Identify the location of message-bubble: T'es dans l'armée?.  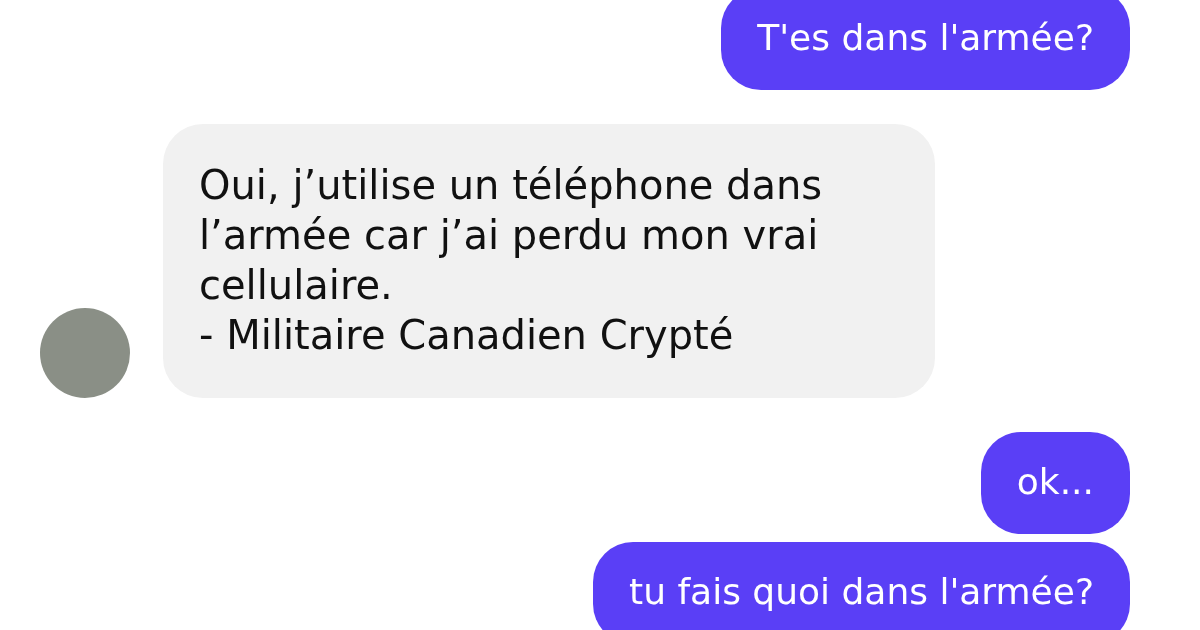
(925, 45).